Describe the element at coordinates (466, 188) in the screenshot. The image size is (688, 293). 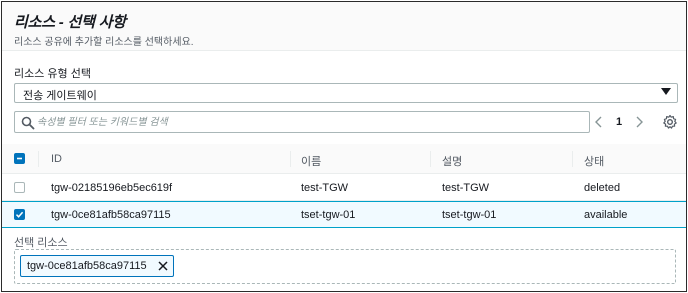
I see `cell-description: test-TGW` at that location.